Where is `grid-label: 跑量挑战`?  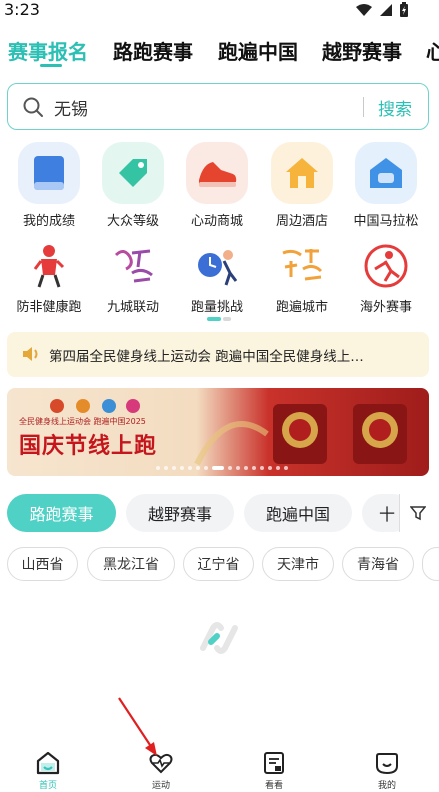
grid-label: 跑量挑战 is located at coordinates (216, 307).